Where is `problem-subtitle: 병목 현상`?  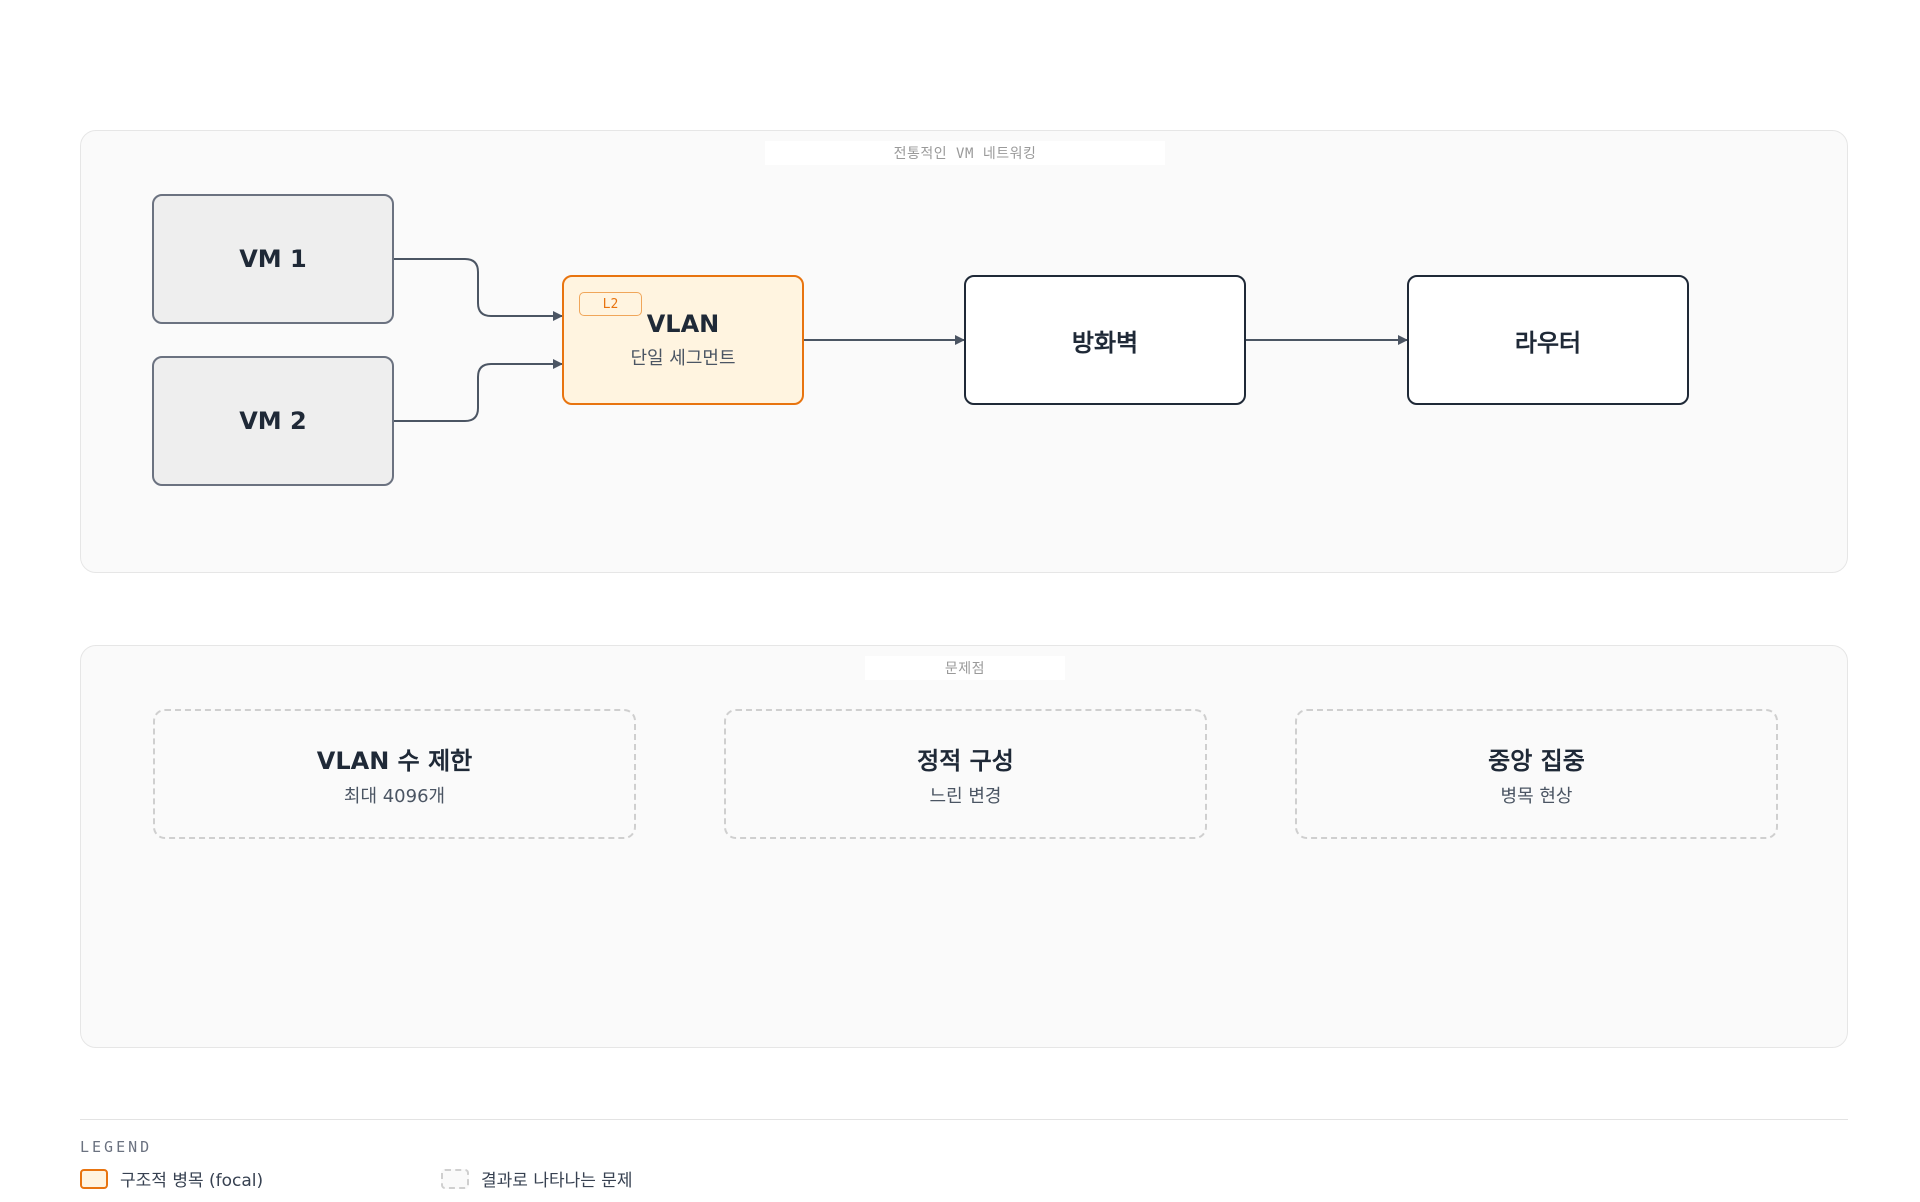
problem-subtitle: 병목 현상 is located at coordinates (1536, 796).